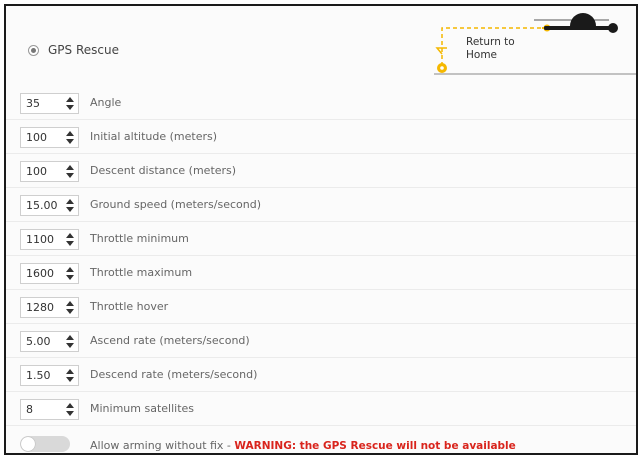 Image resolution: width=640 pixels, height=457 pixels. What do you see at coordinates (49, 205) in the screenshot?
I see `ground-speed-input: 15.00` at bounding box center [49, 205].